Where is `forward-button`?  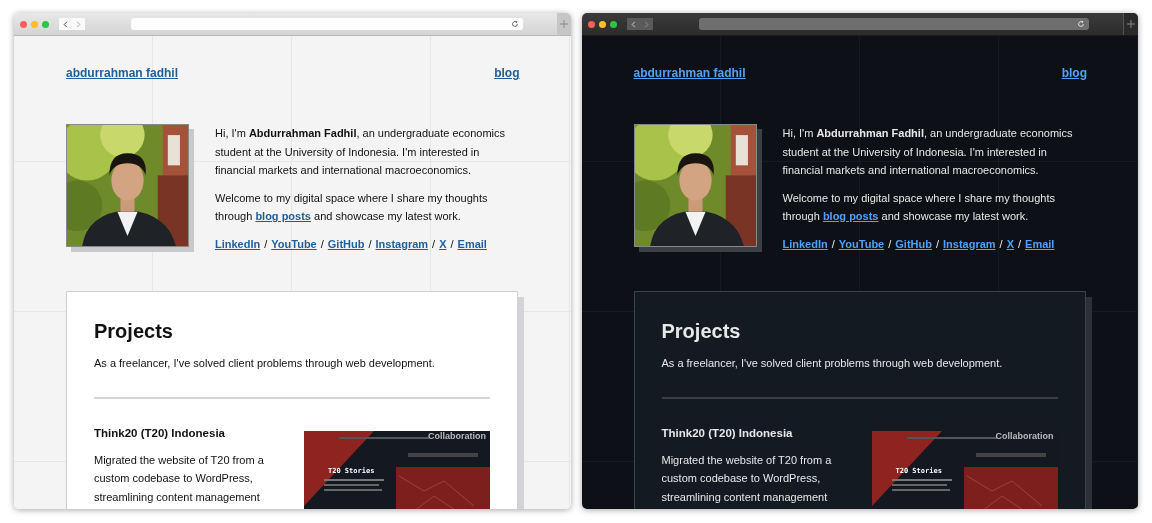
forward-button is located at coordinates (78, 24).